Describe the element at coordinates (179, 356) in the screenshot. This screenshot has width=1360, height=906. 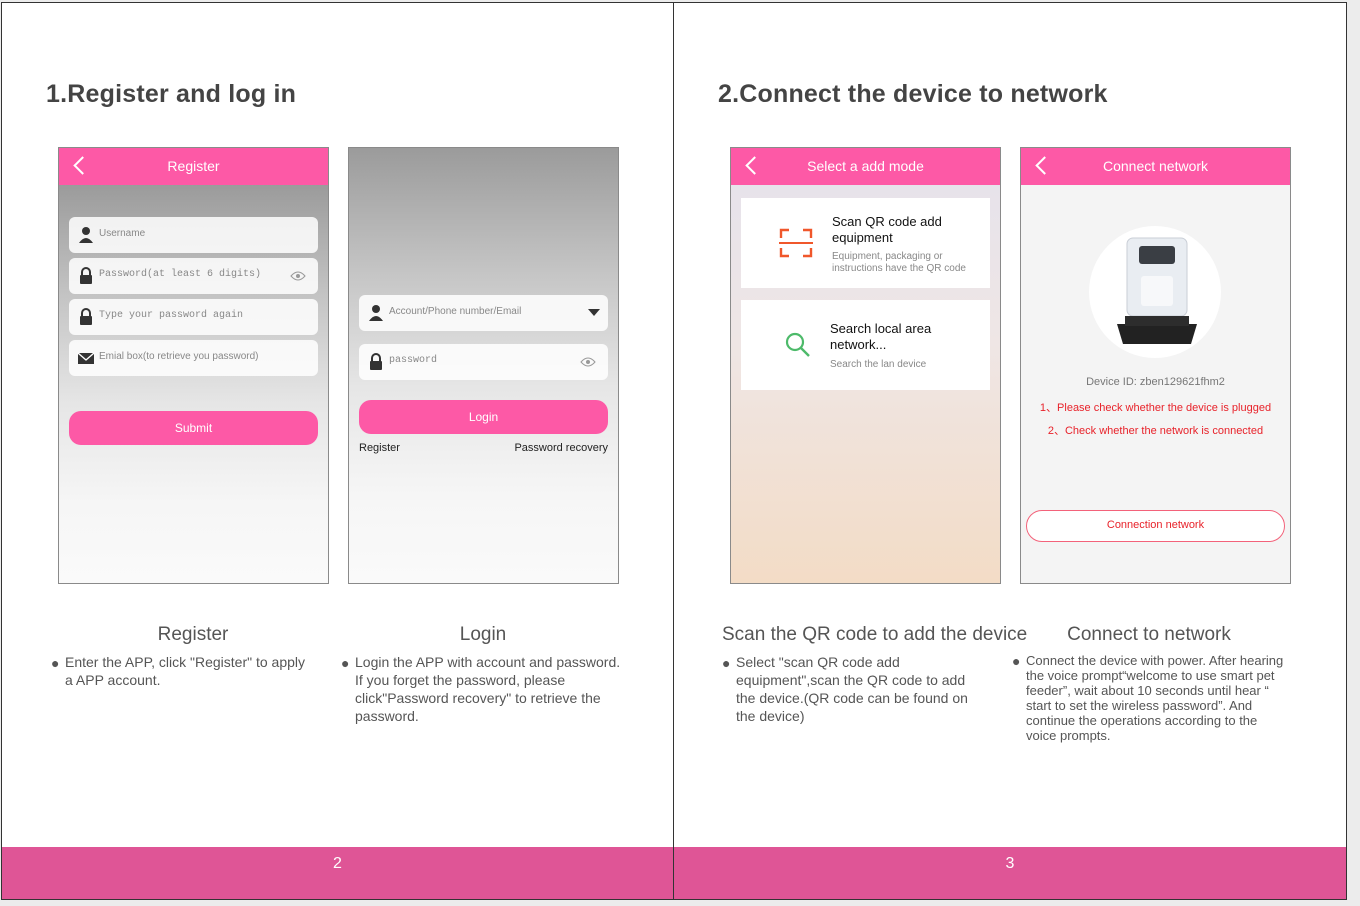
I see `email-placeholder: Emial box(to retrieve you password)` at that location.